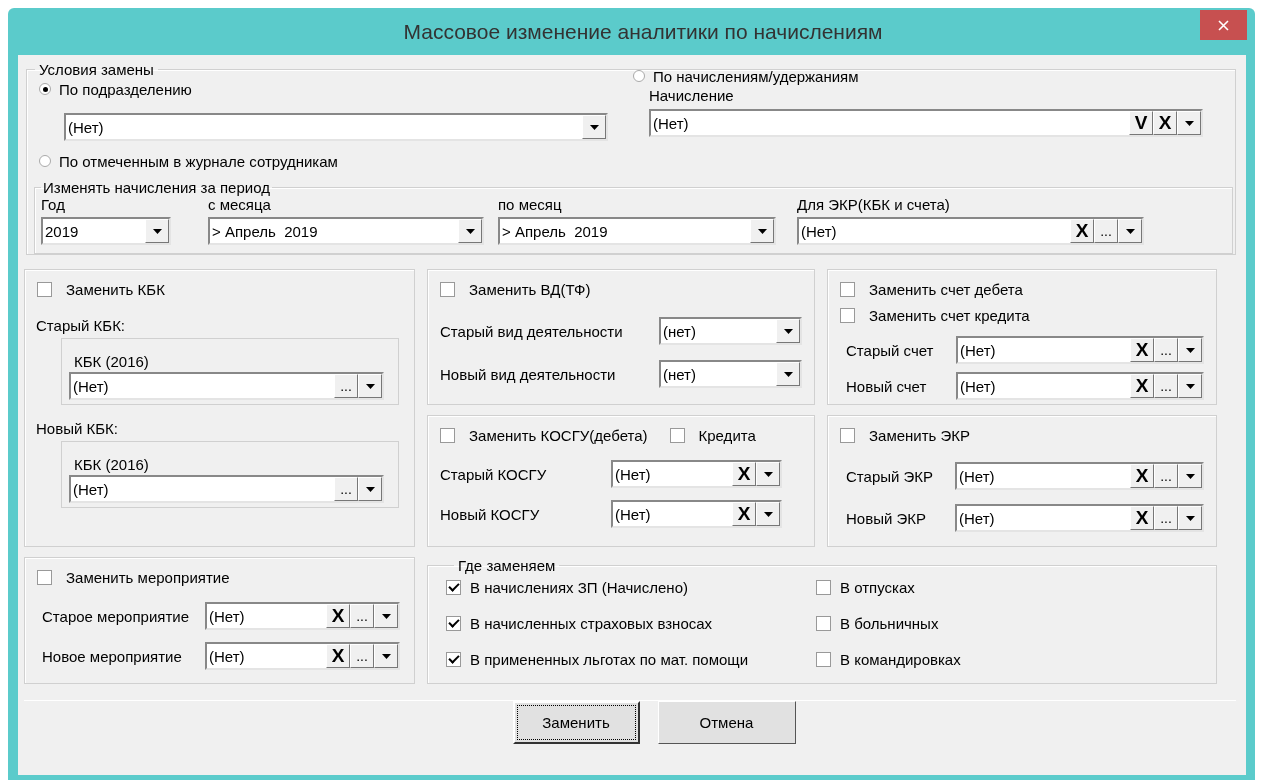  Describe the element at coordinates (591, 623) in the screenshot. I see `checkbox-label: В начисленных страховых взносах` at that location.